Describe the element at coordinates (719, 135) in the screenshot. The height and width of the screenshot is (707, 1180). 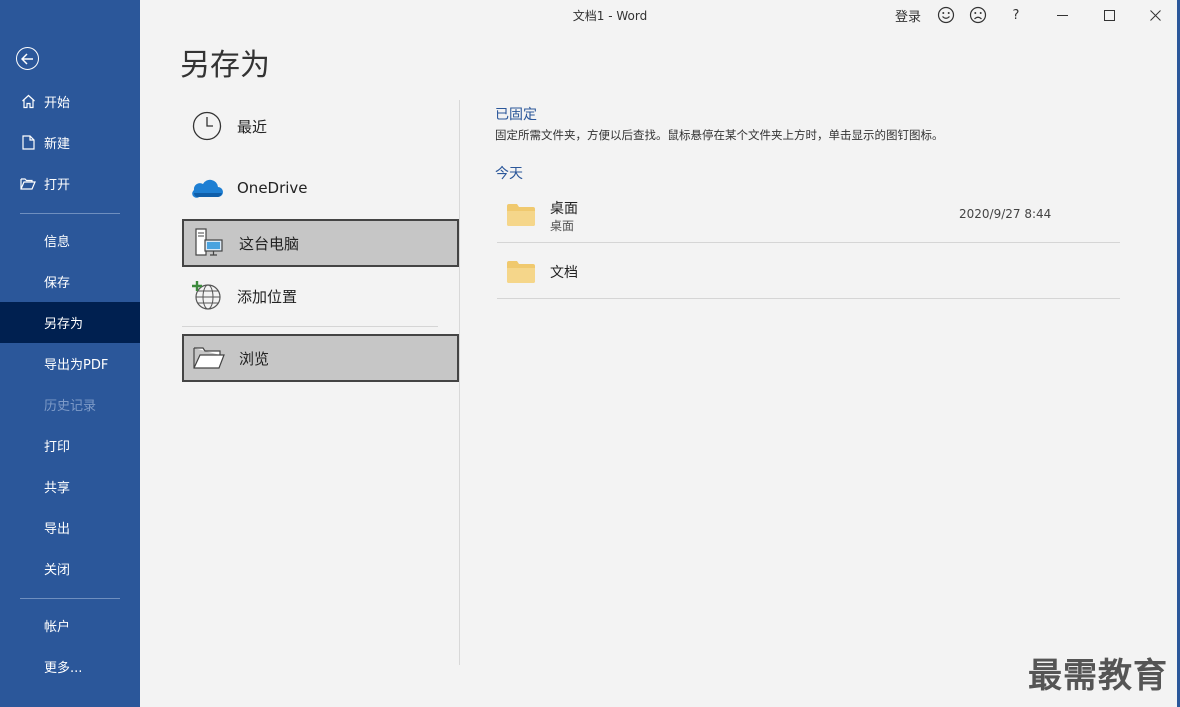
I see `pinned-description: 固定所需文件夹，方便以后查找。鼠标悬停在某个文件夹上方时，单击显示的图钉图标。` at that location.